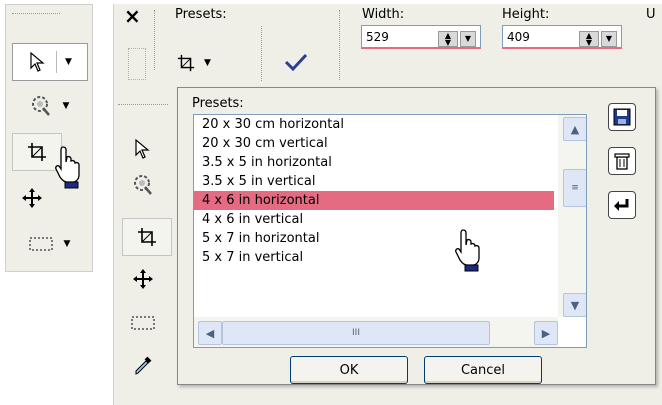 The width and height of the screenshot is (662, 405). Describe the element at coordinates (137, 64) in the screenshot. I see `toolbar-grip` at that location.